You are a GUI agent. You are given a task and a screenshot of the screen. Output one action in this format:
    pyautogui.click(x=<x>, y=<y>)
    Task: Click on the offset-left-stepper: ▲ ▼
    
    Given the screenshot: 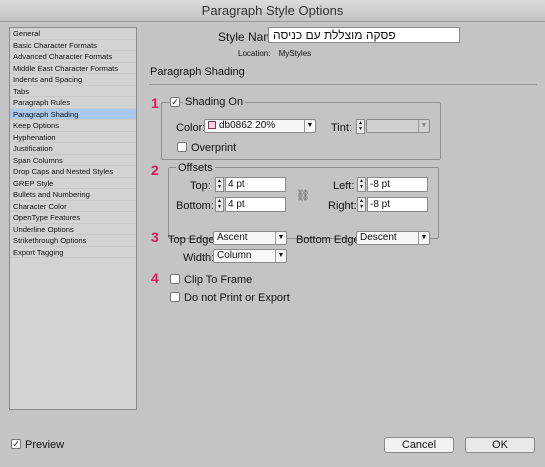 What is the action you would take?
    pyautogui.click(x=361, y=184)
    